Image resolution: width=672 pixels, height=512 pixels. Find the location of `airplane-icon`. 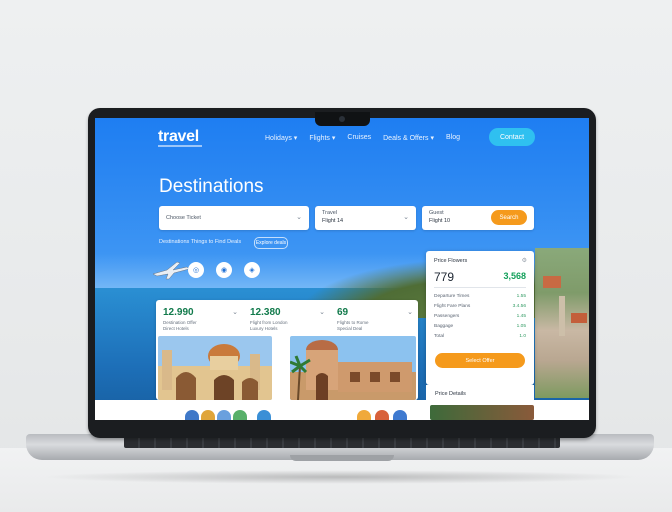

airplane-icon is located at coordinates (171, 270).